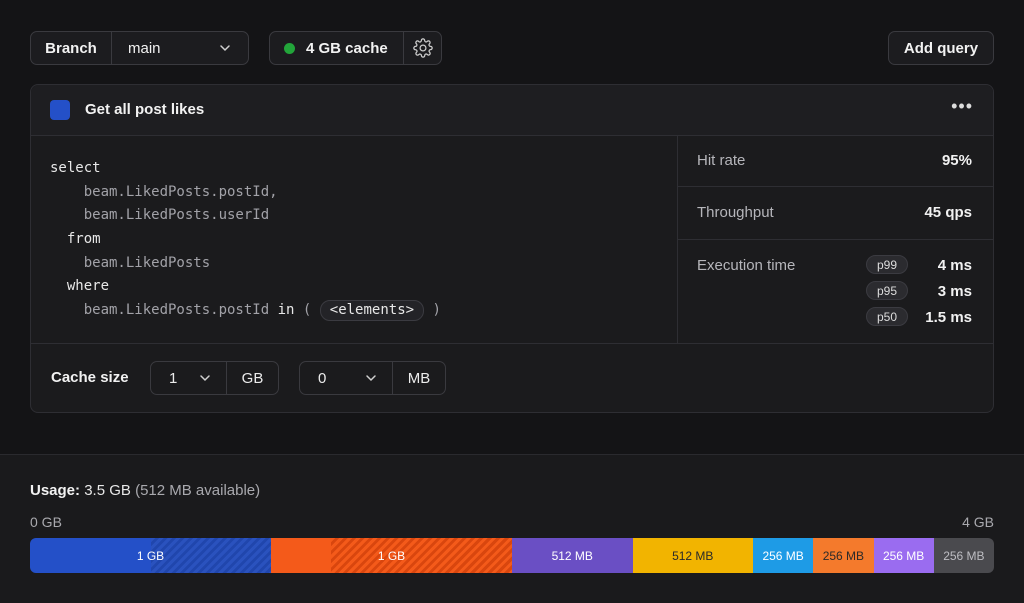 This screenshot has width=1024, height=603. I want to click on branch-selector: Branch main, so click(139, 48).